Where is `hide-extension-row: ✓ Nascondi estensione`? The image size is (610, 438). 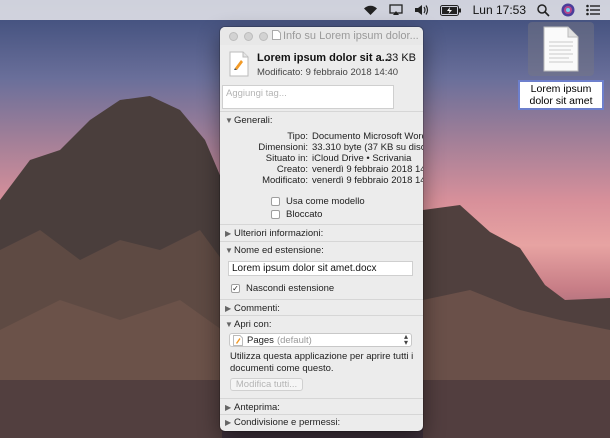
hide-extension-row: ✓ Nascondi estensione is located at coordinates (282, 288).